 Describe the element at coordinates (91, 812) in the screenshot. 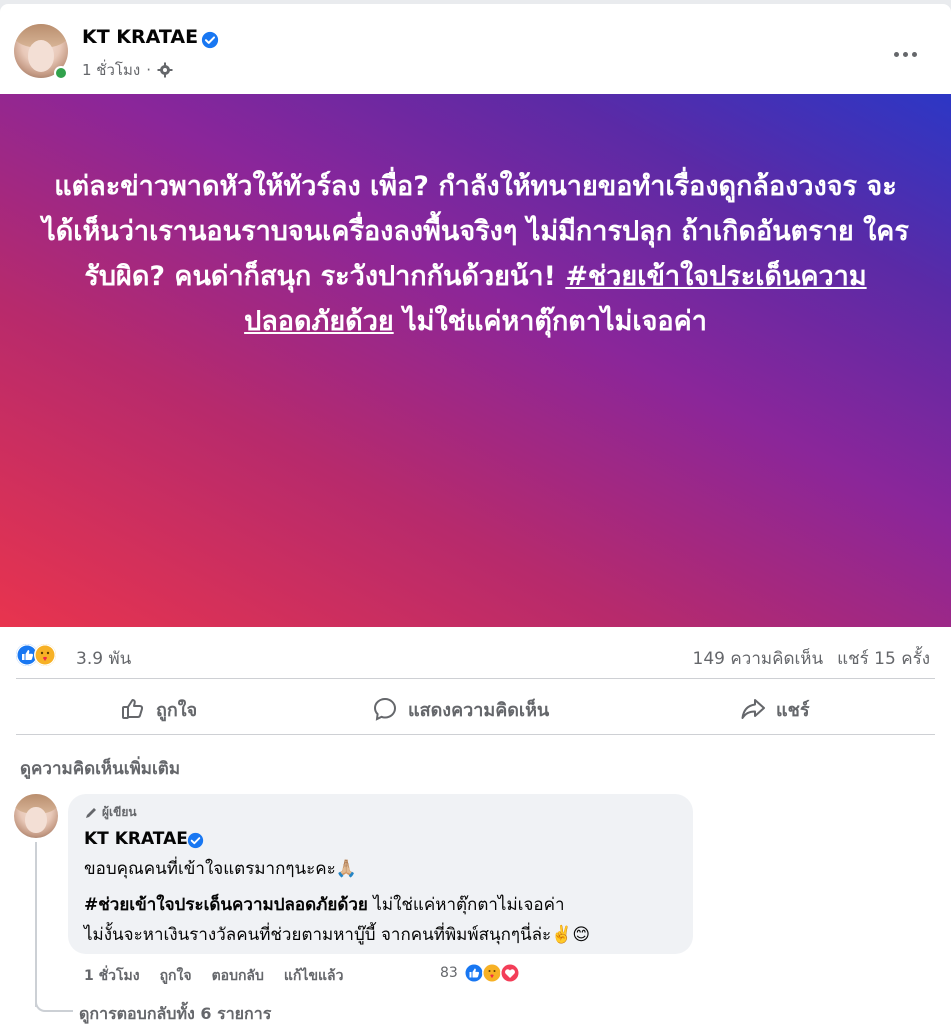

I see `pencil-mic-icon` at that location.